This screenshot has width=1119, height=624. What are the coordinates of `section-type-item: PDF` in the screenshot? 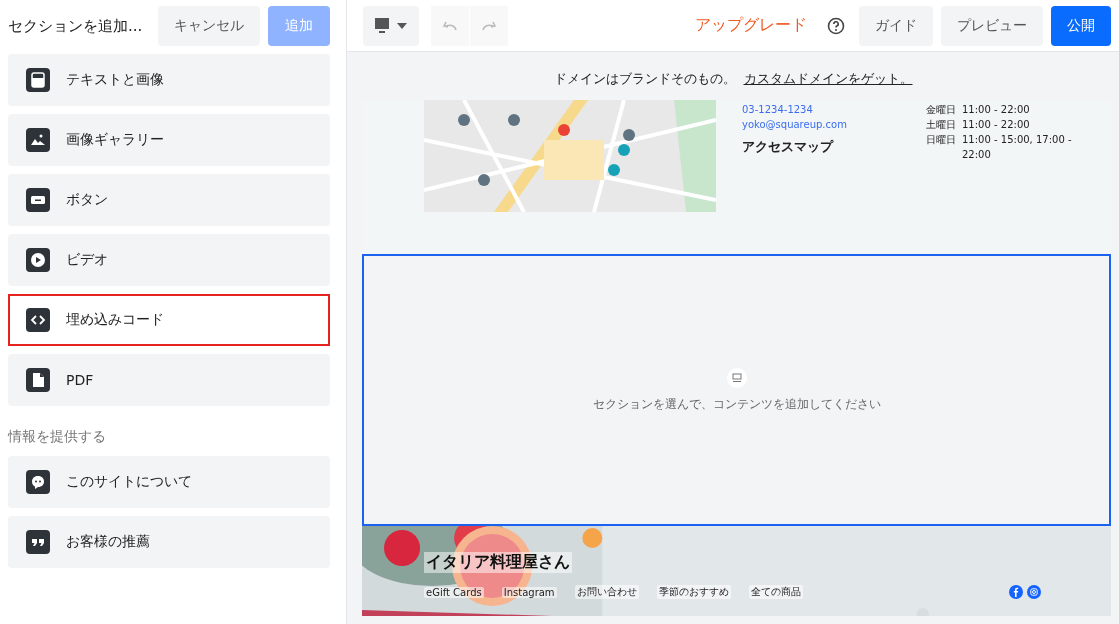 It's located at (169, 380).